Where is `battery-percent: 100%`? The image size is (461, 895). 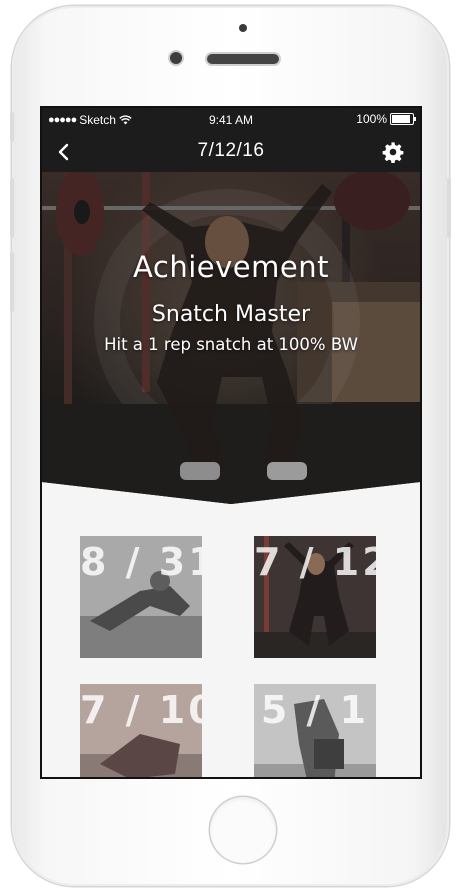
battery-percent: 100% is located at coordinates (371, 119).